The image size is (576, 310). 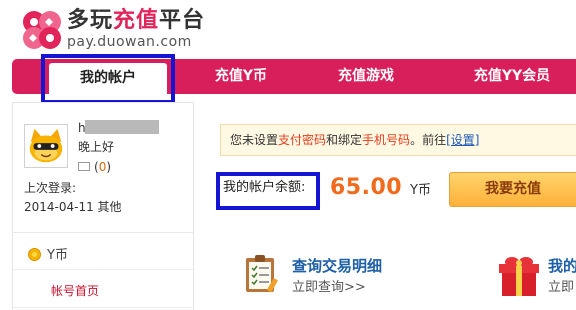 I want to click on gift-icon, so click(x=519, y=275).